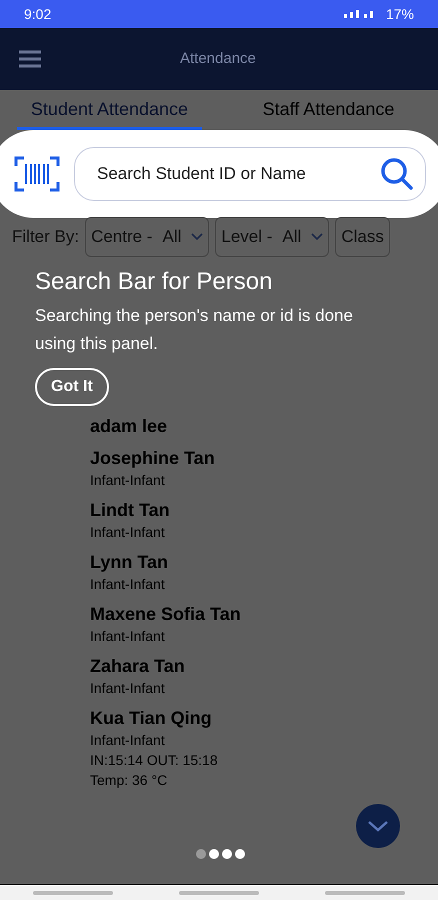 This screenshot has height=900, width=438. What do you see at coordinates (30, 59) in the screenshot?
I see `menu-icon` at bounding box center [30, 59].